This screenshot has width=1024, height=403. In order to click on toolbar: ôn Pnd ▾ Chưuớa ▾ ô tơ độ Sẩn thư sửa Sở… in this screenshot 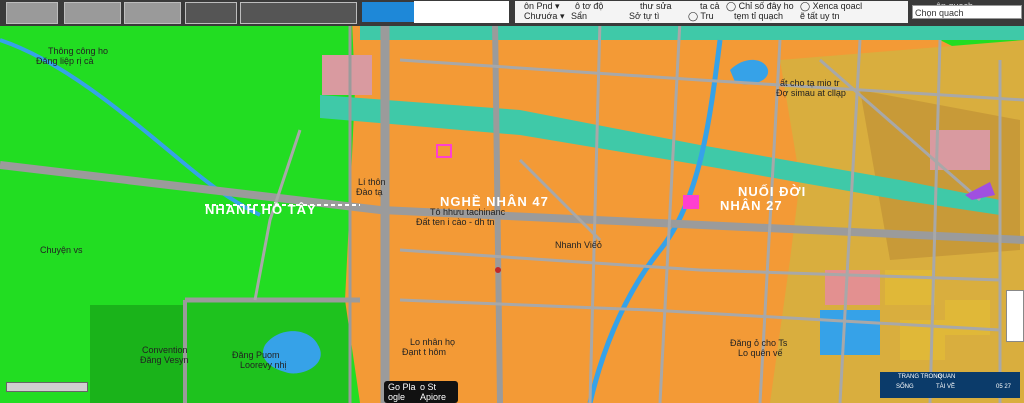, I will do `click(512, 13)`.